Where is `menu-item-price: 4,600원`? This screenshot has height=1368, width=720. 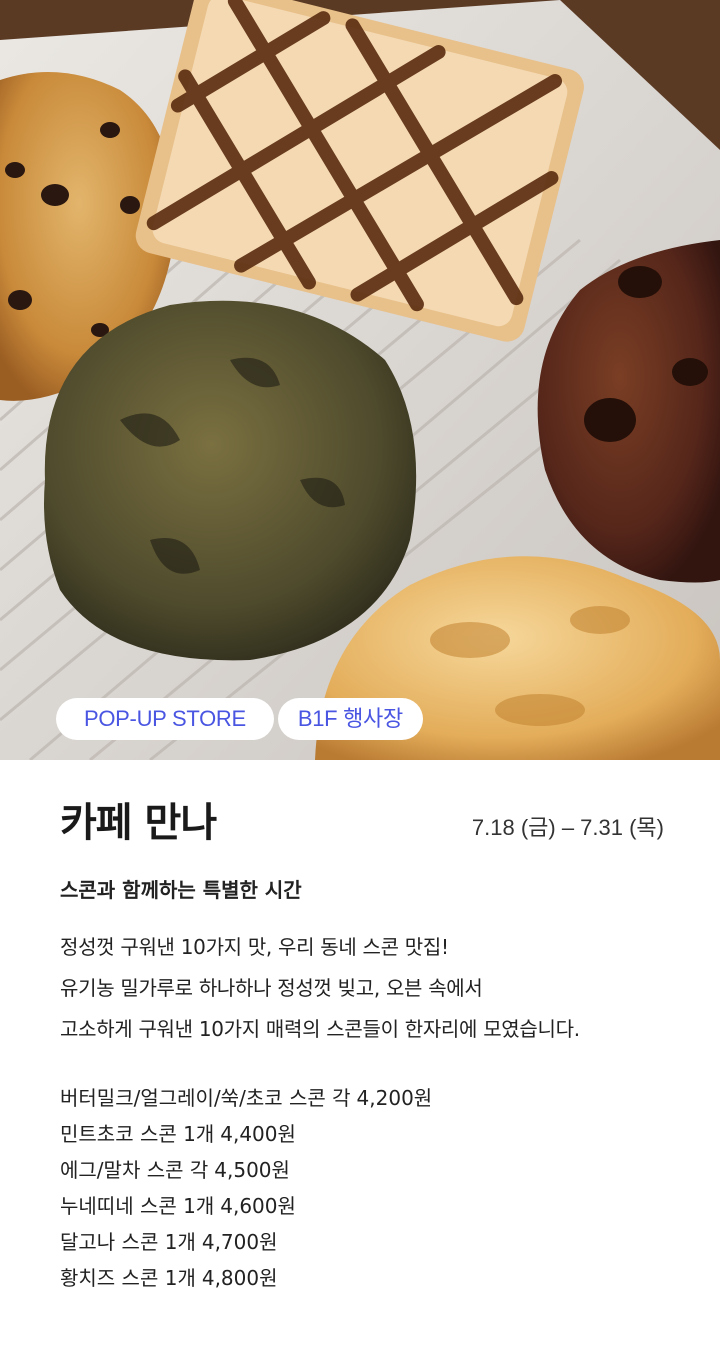
menu-item-price: 4,600원 is located at coordinates (258, 1206).